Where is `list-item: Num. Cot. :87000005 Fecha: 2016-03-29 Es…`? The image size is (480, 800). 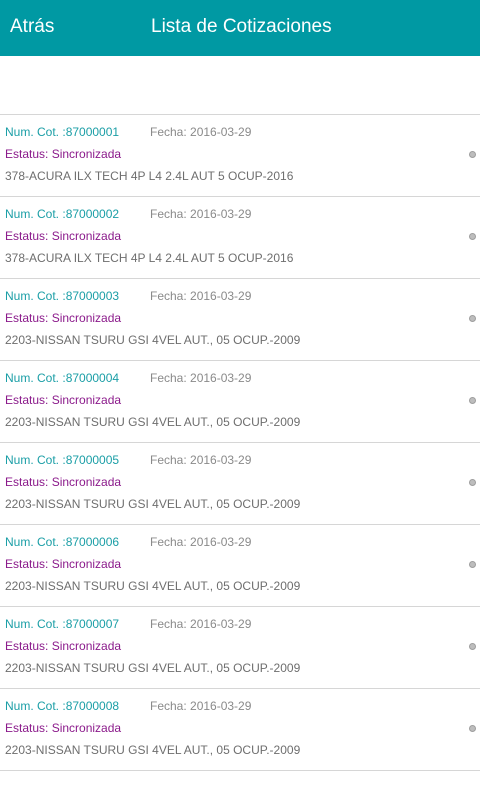
list-item: Num. Cot. :87000005 Fecha: 2016-03-29 Es… is located at coordinates (240, 484).